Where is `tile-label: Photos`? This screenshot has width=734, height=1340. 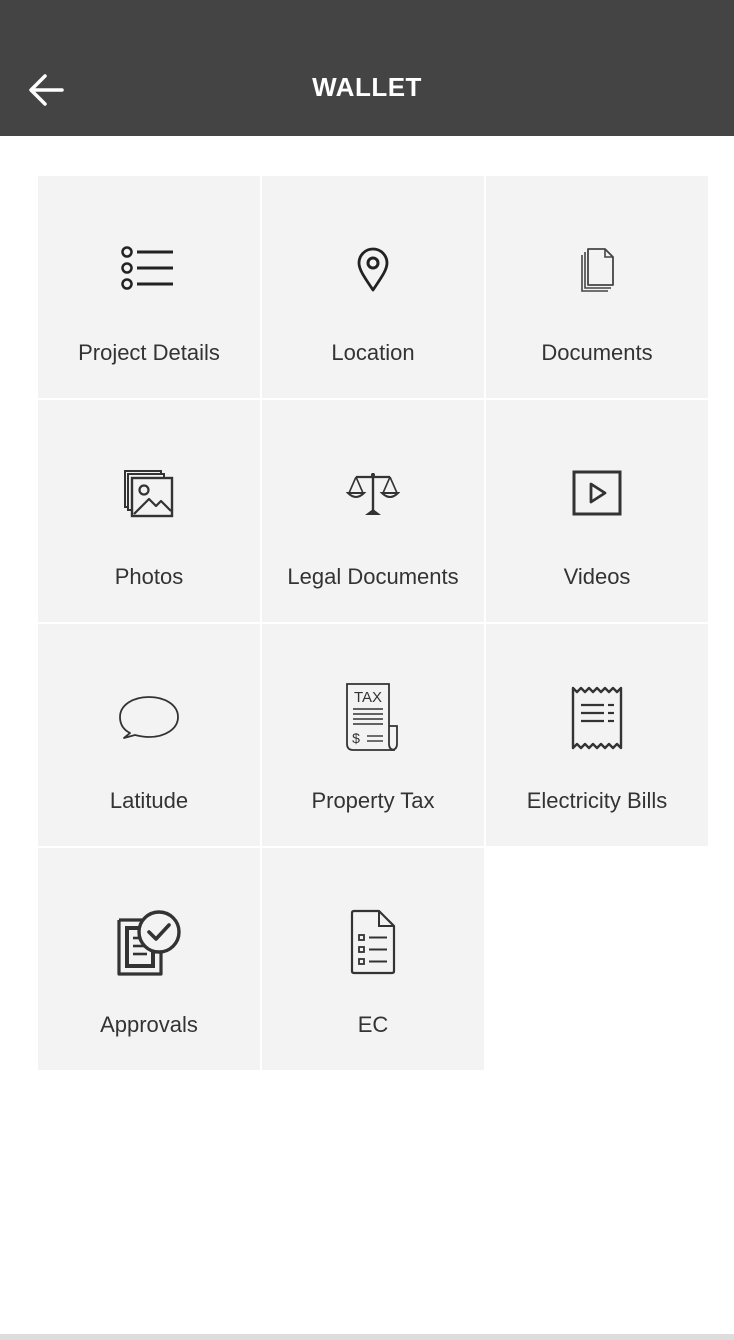 tile-label: Photos is located at coordinates (149, 576).